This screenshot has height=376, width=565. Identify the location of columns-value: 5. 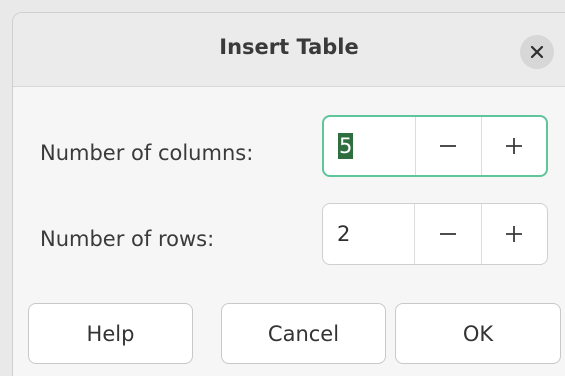
(346, 146).